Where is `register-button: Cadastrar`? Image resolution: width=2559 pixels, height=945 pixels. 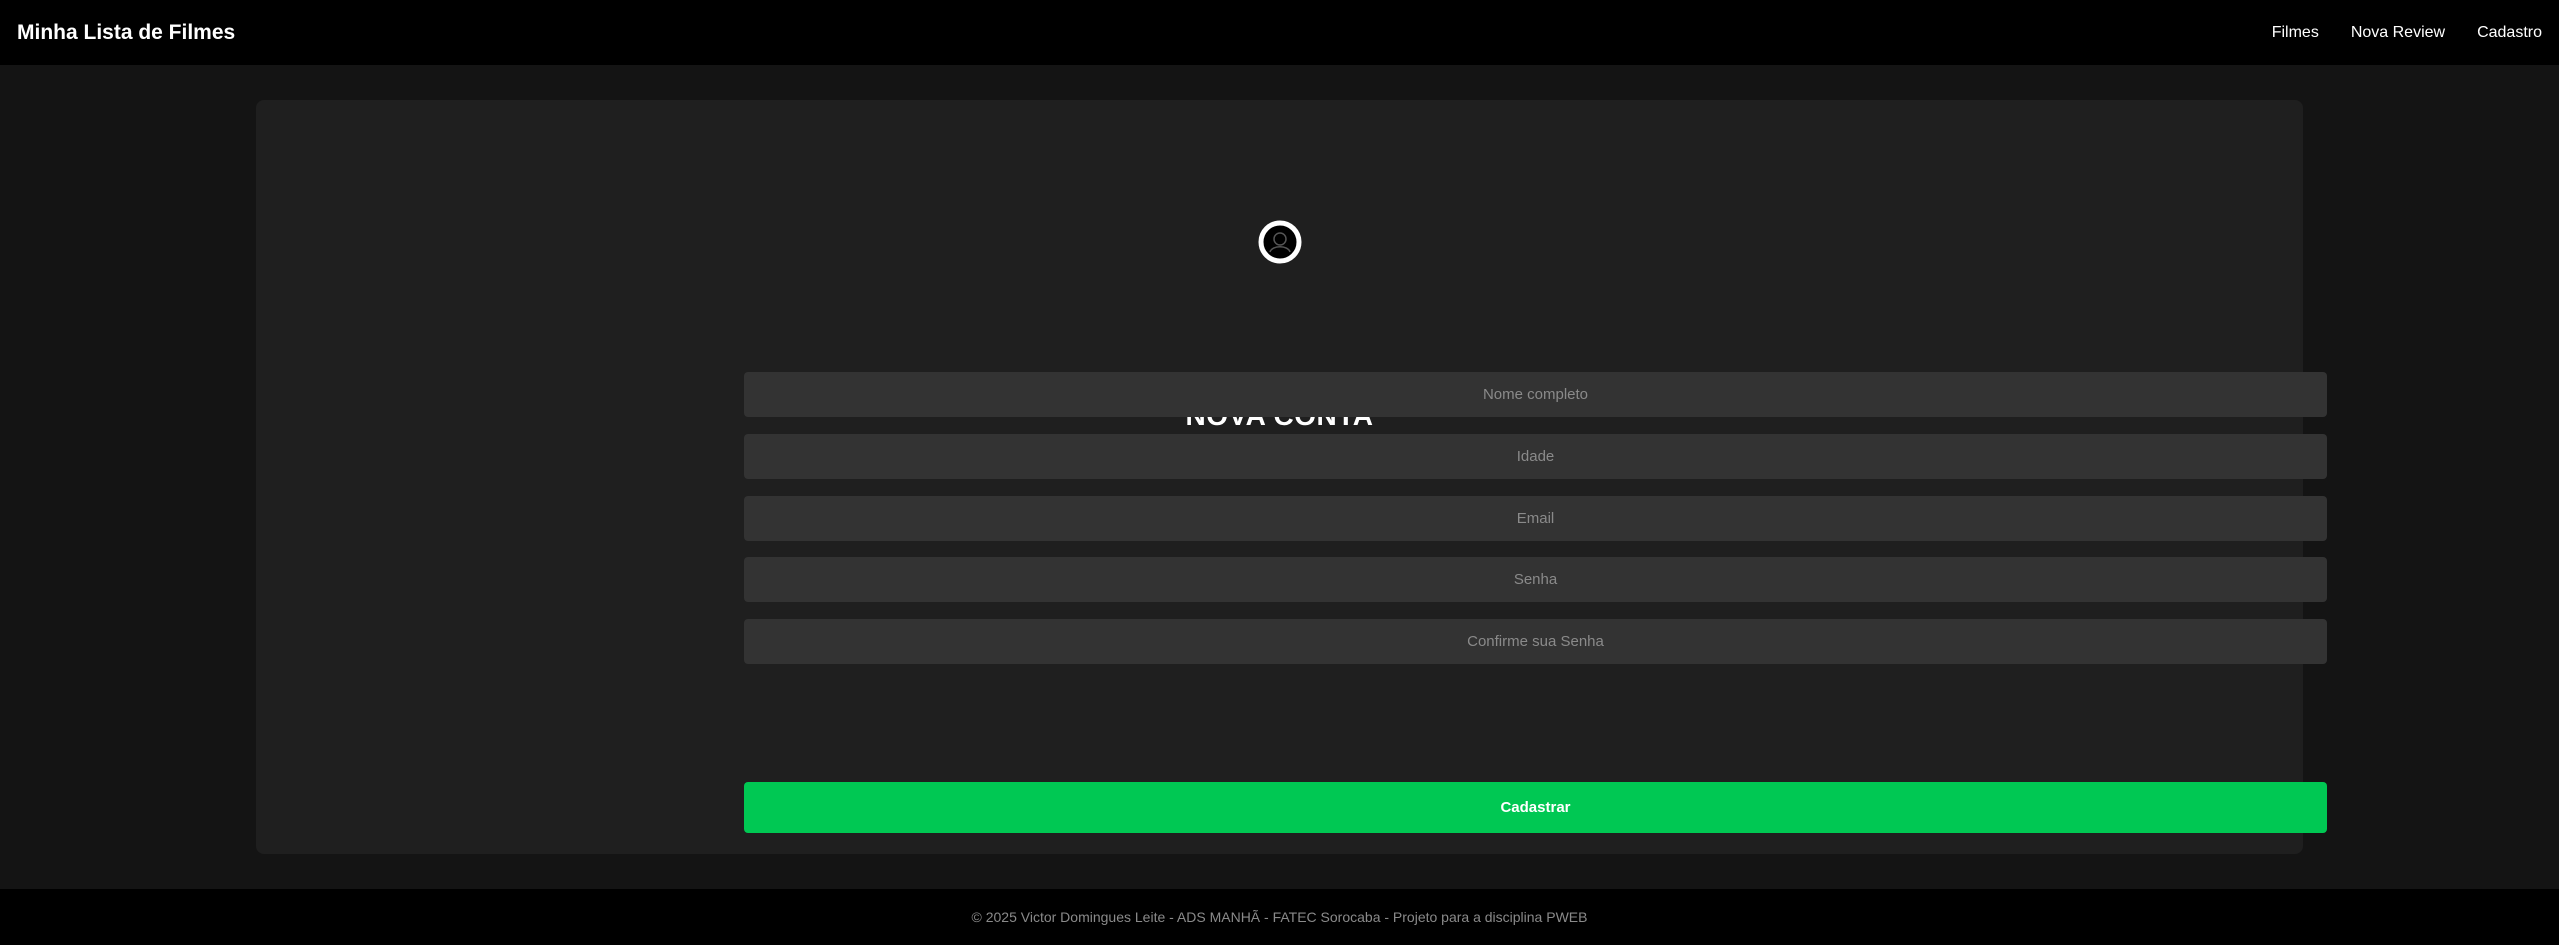
register-button: Cadastrar is located at coordinates (1535, 807).